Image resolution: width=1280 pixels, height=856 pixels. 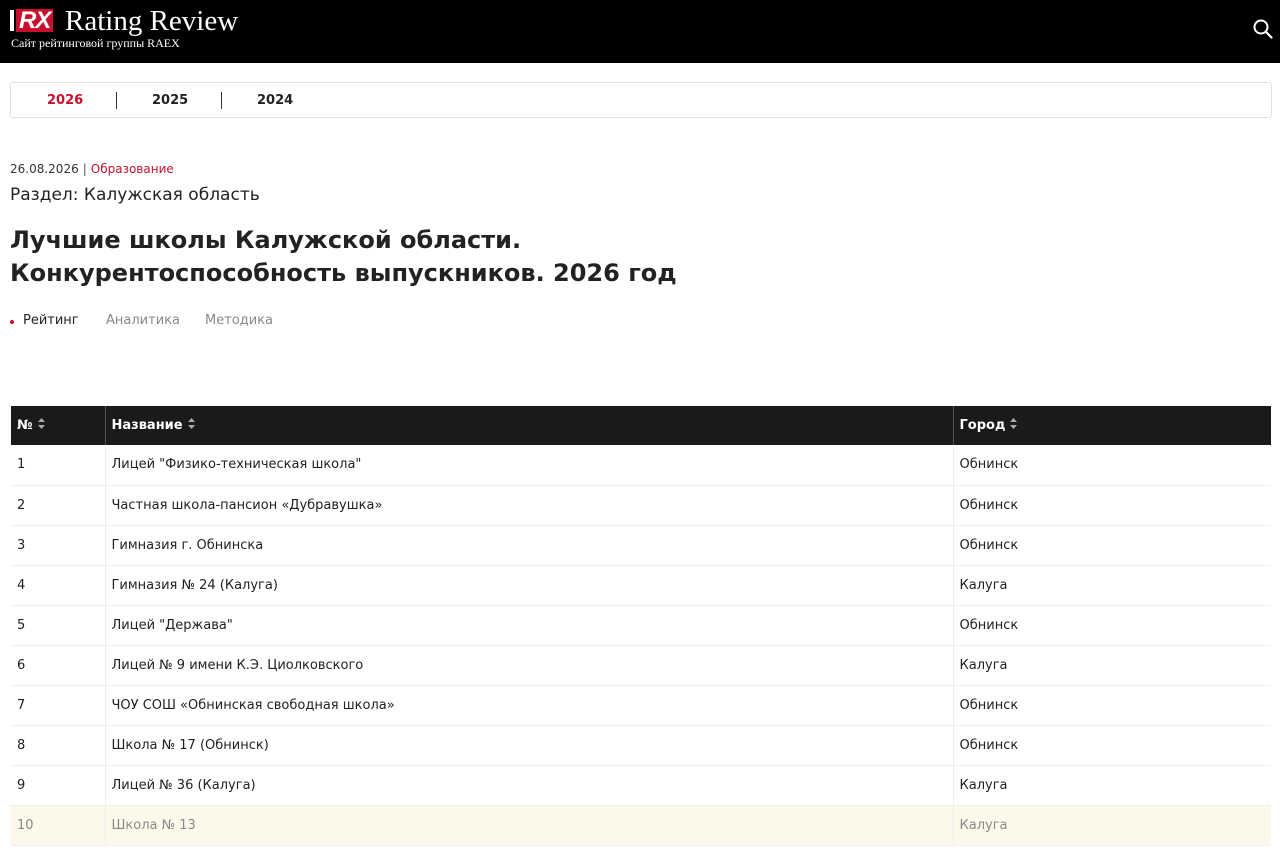 What do you see at coordinates (25, 425) in the screenshot?
I see `column-header-label: №` at bounding box center [25, 425].